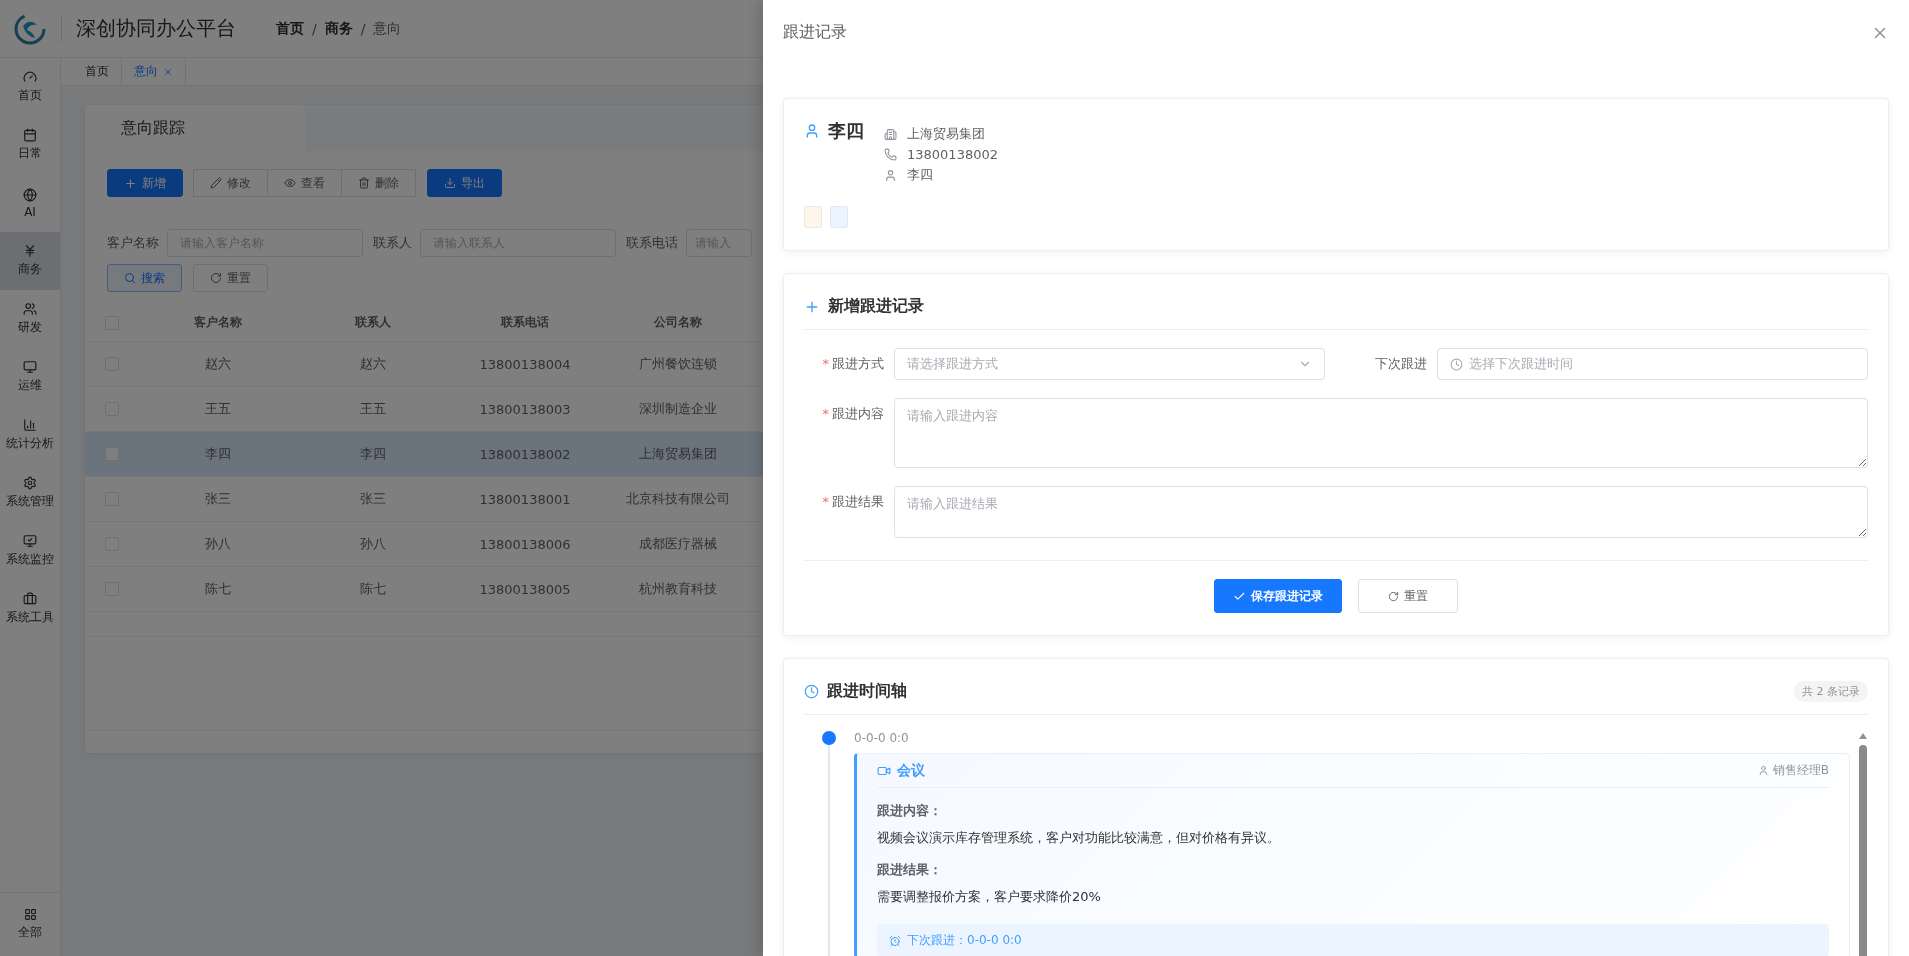  Describe the element at coordinates (678, 499) in the screenshot. I see `table-cell-text: 北京科技有限公司` at that location.